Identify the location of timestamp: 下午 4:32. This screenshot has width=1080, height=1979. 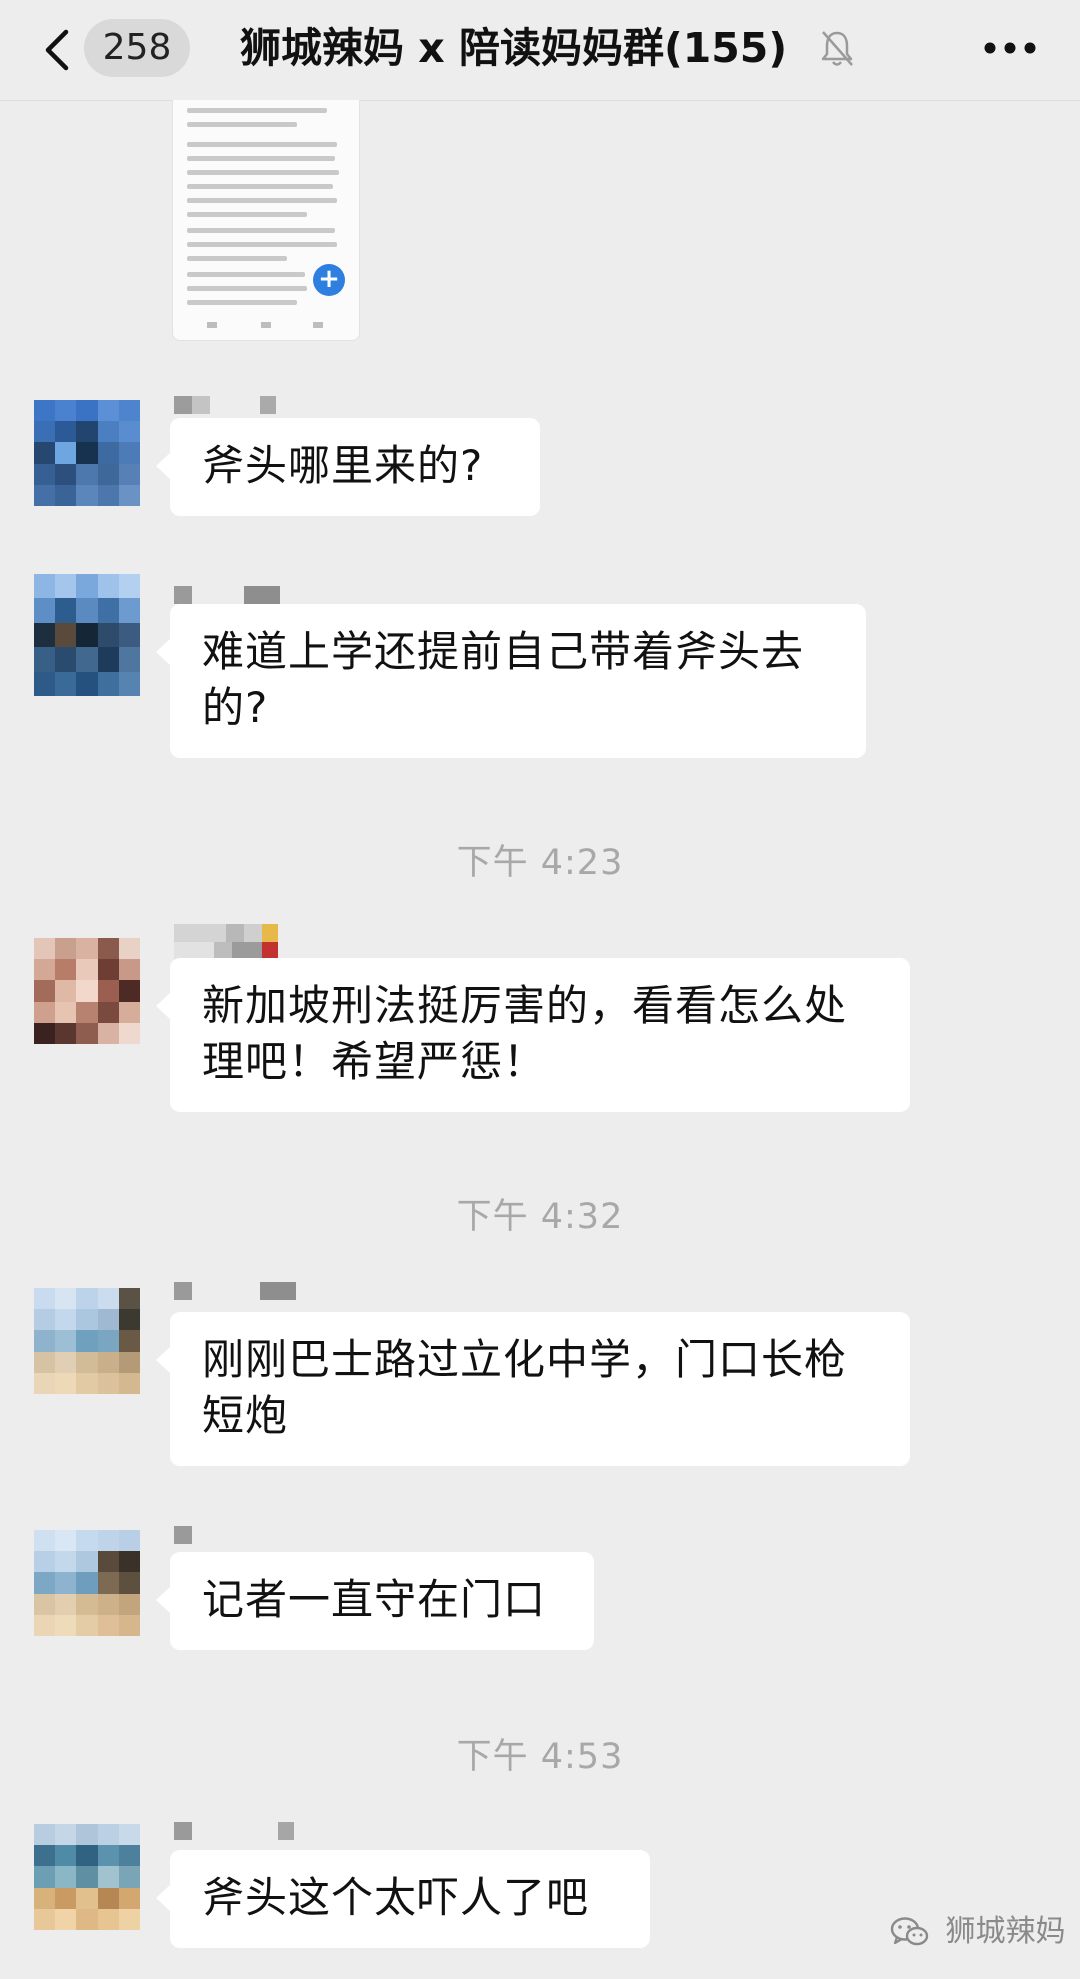
(540, 1217).